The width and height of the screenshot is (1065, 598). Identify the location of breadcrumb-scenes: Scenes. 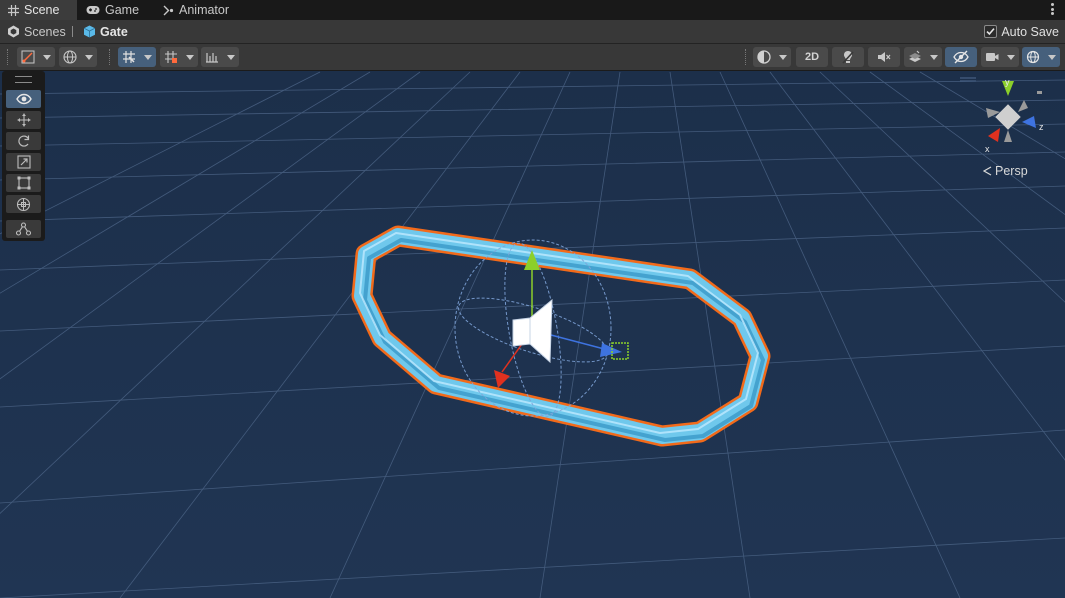
(36, 31).